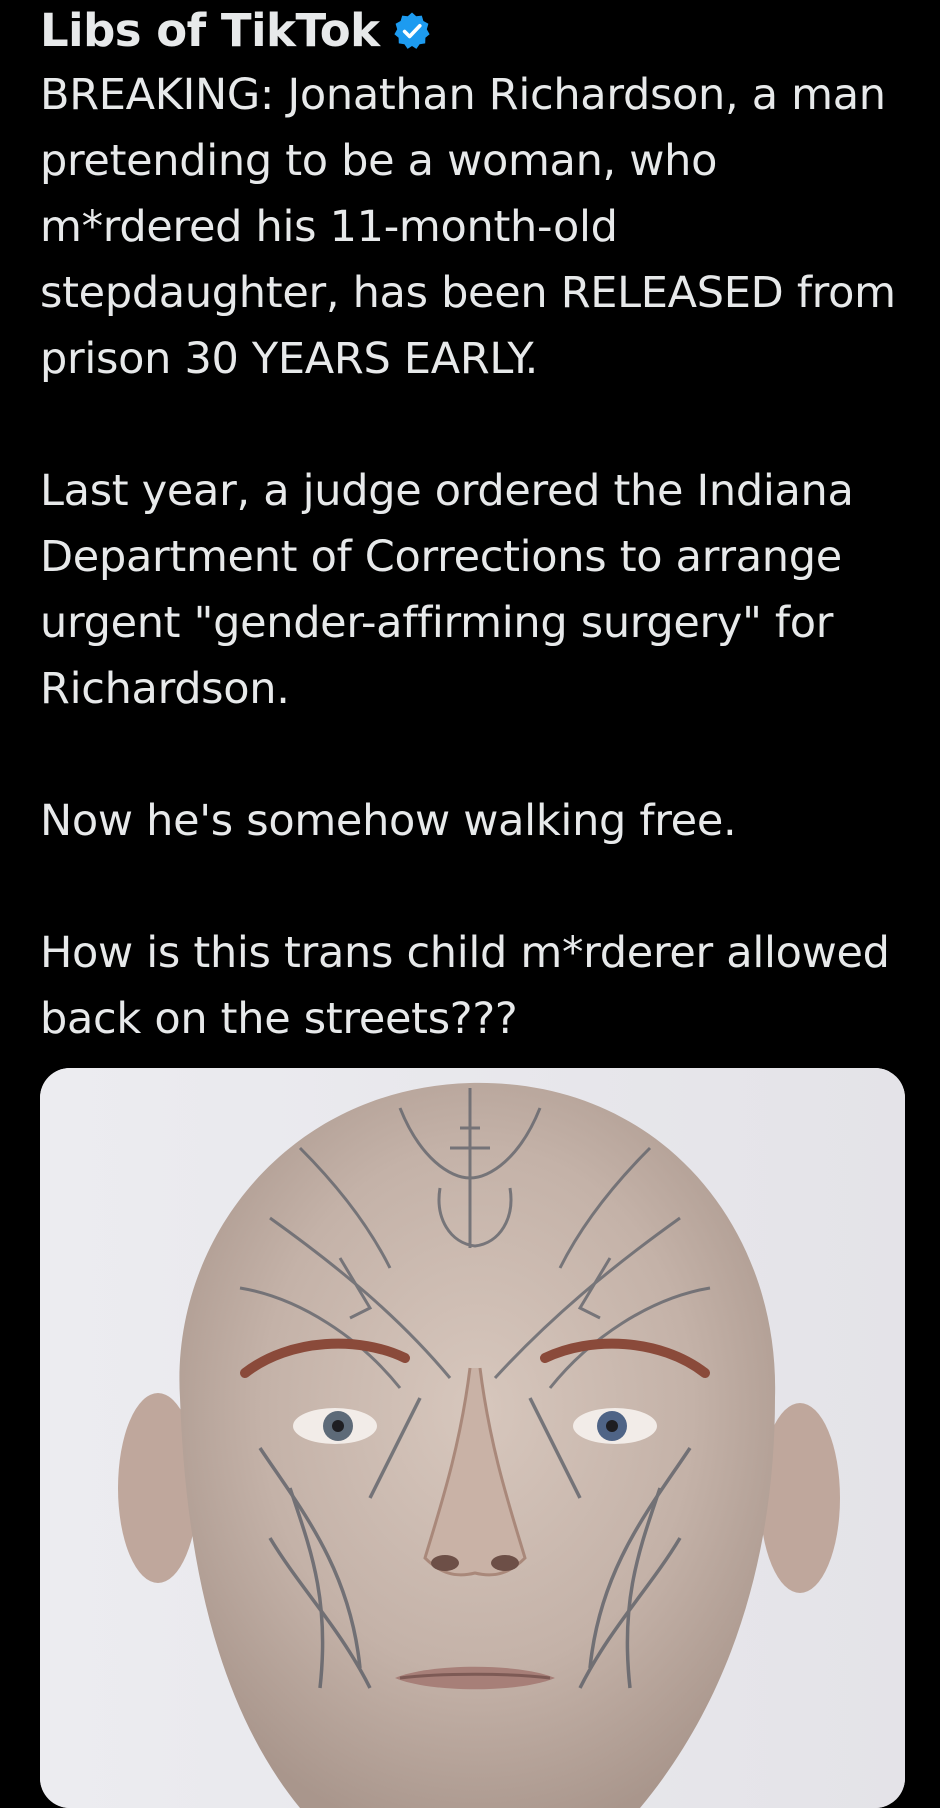 The height and width of the screenshot is (1808, 940). I want to click on verified-badge-icon, so click(412, 31).